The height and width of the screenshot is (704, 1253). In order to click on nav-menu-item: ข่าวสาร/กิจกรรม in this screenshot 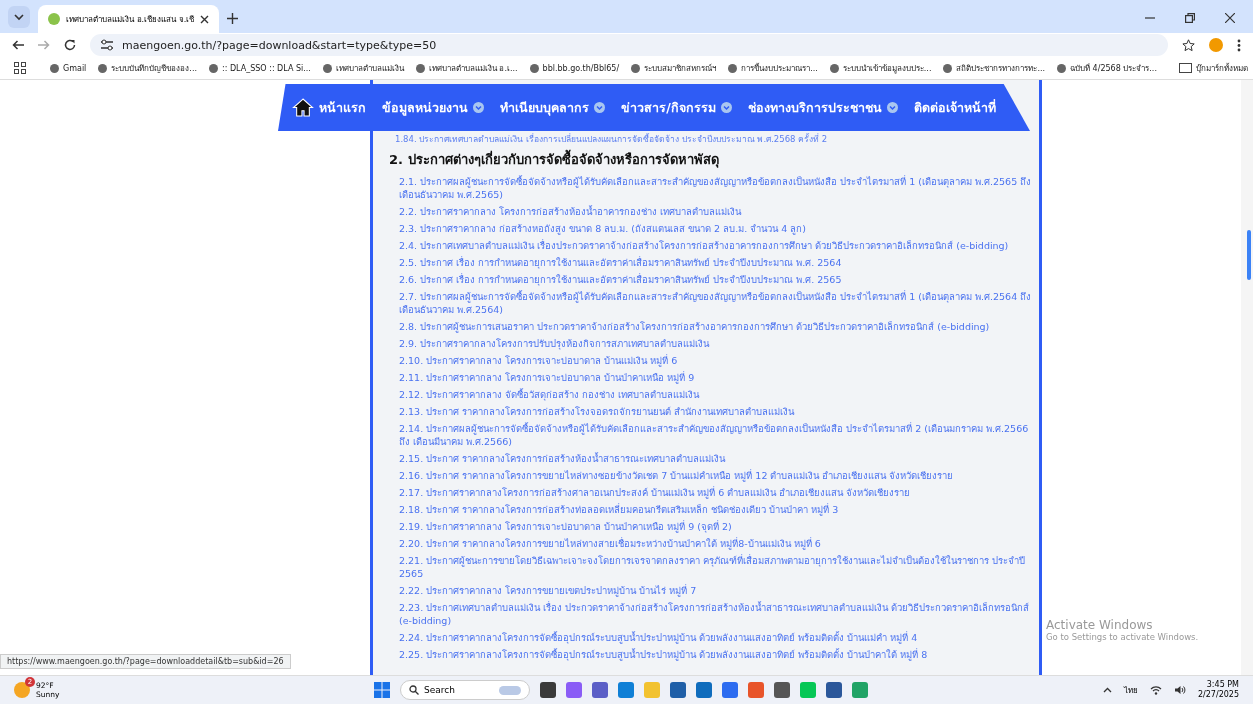, I will do `click(676, 107)`.